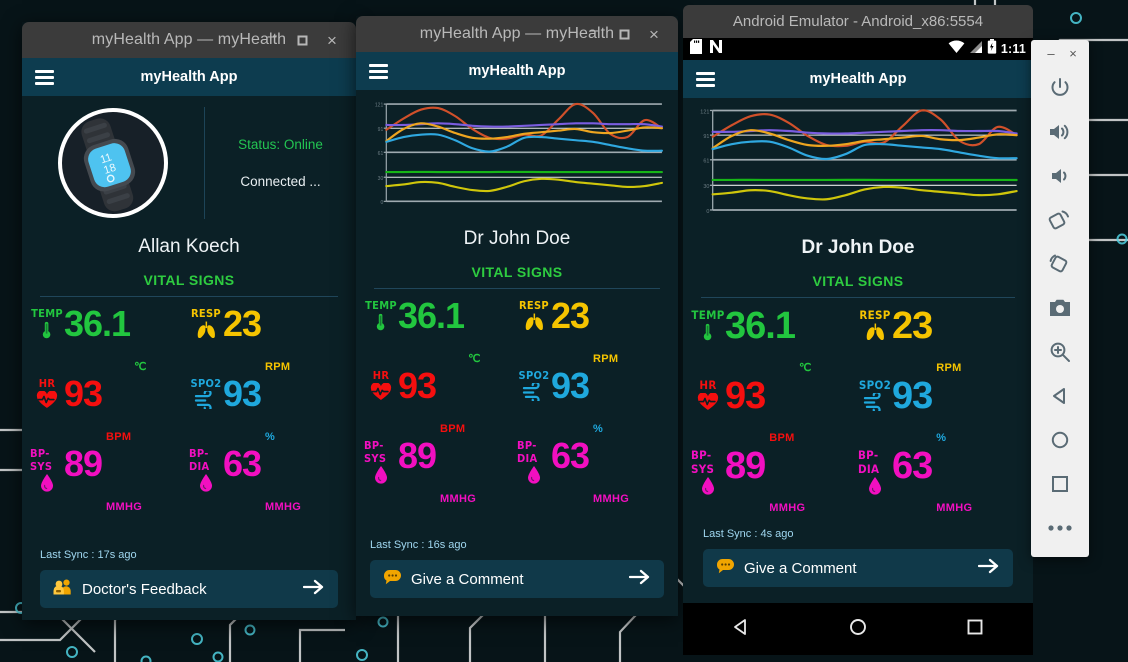  I want to click on window2-controls: – ×, so click(629, 34).